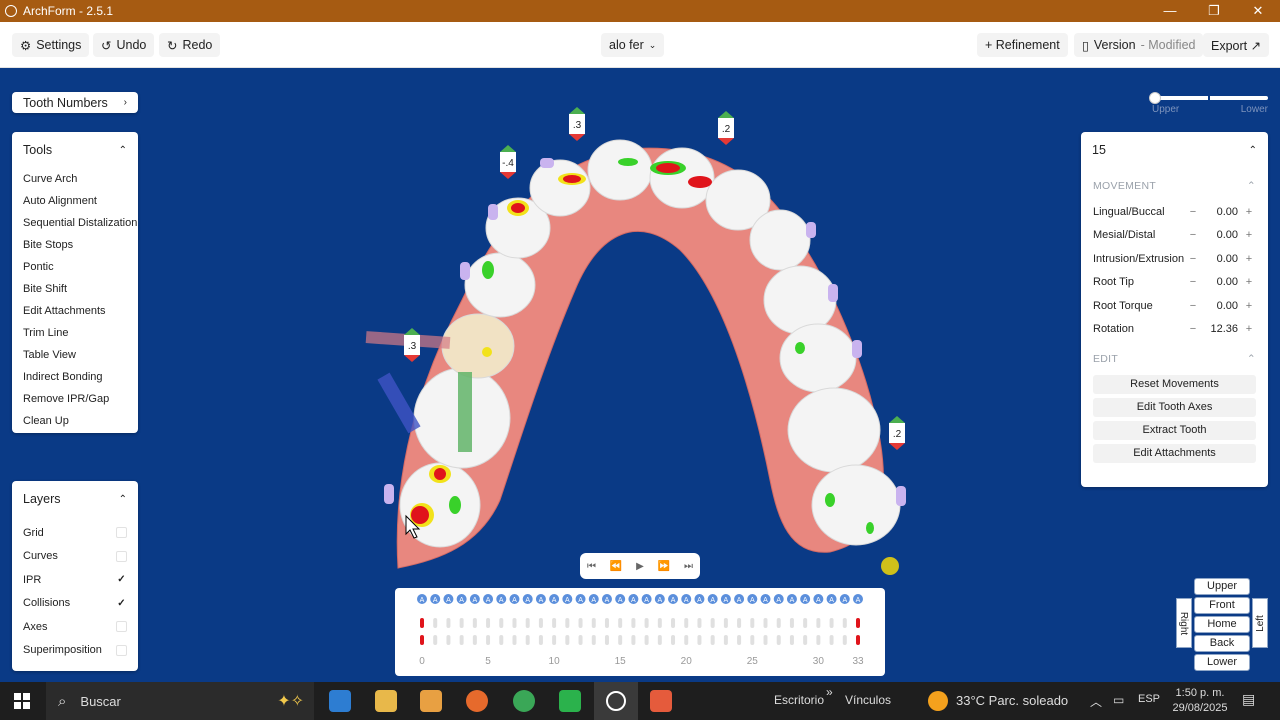 This screenshot has height=720, width=1280. Describe the element at coordinates (591, 566) in the screenshot. I see `skip-back-icon: ⏮` at that location.